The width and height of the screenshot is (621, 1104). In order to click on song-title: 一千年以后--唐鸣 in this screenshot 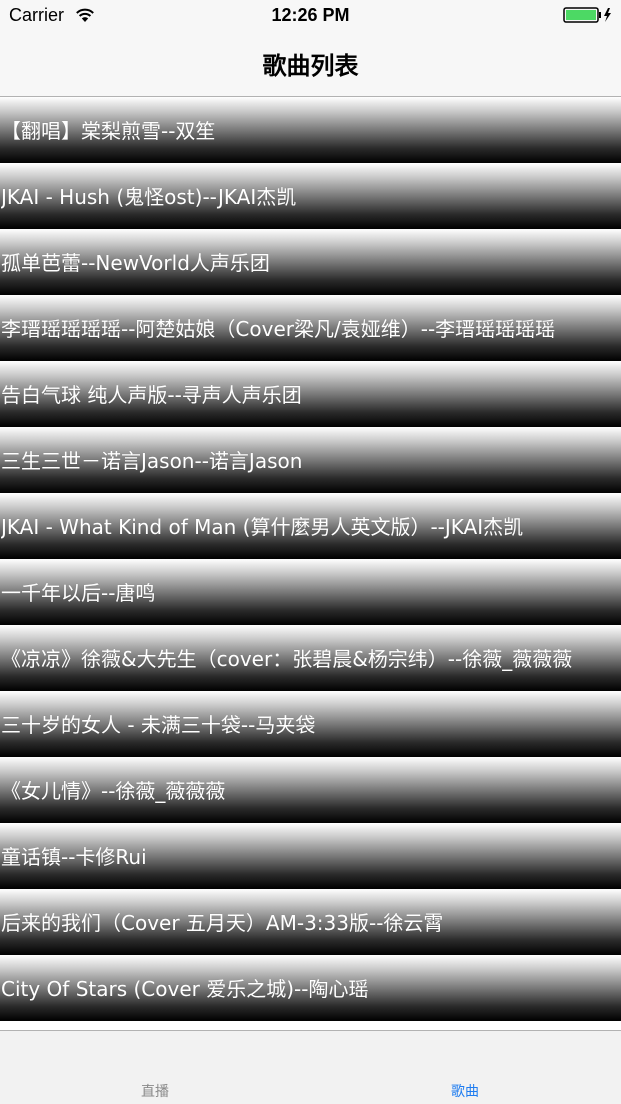, I will do `click(78, 593)`.